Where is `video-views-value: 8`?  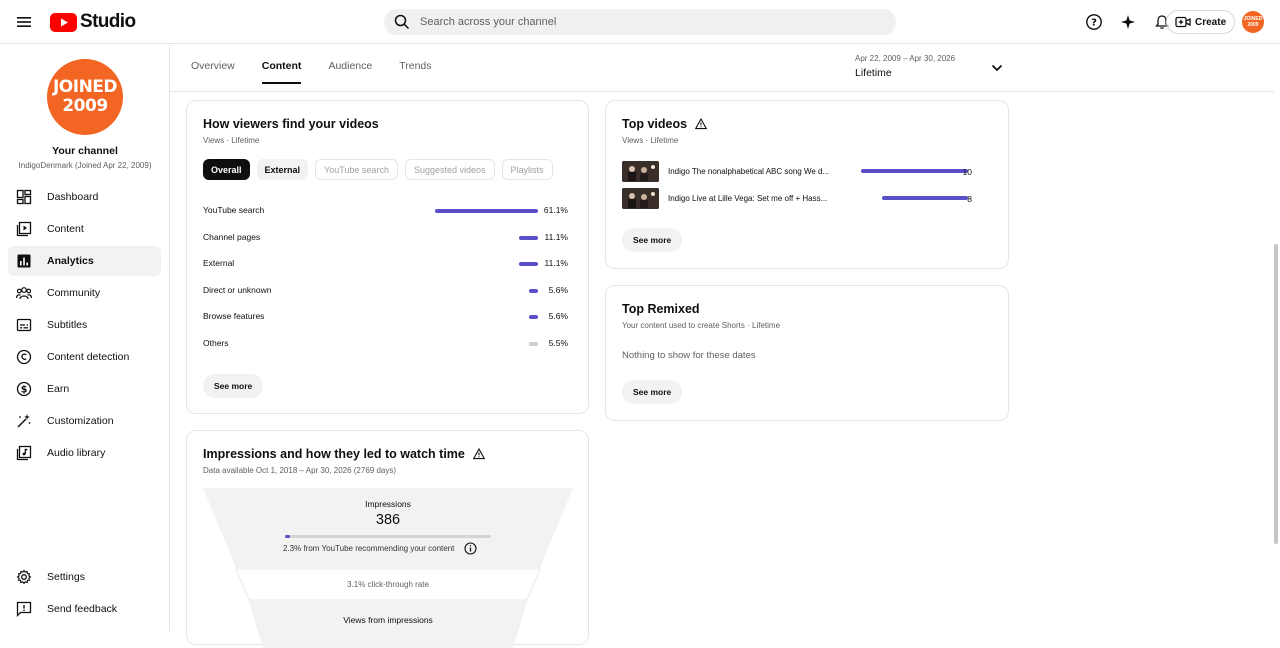
video-views-value: 8 is located at coordinates (969, 199).